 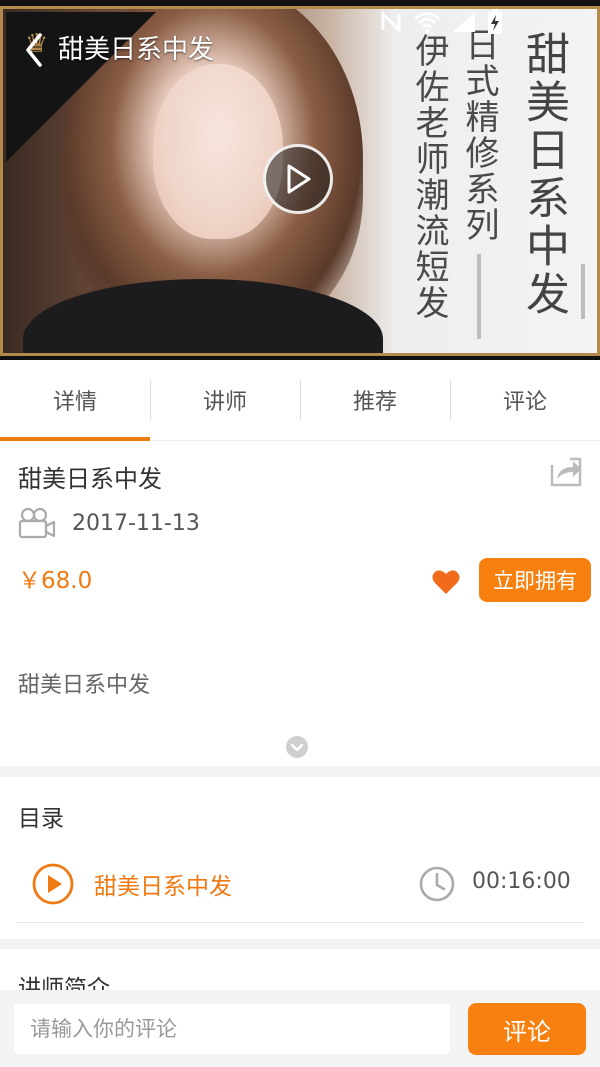 I want to click on back-button, so click(x=34, y=50).